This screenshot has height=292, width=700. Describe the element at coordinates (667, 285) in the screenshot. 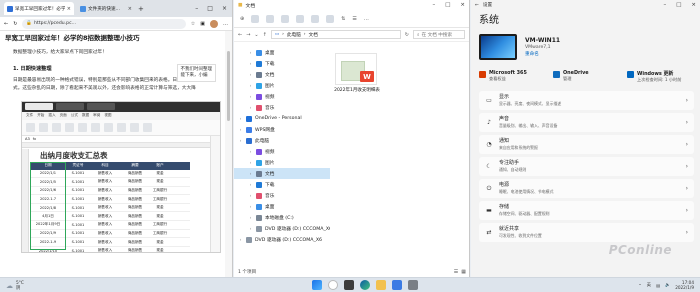

I see `volume-icon: 🔈` at that location.